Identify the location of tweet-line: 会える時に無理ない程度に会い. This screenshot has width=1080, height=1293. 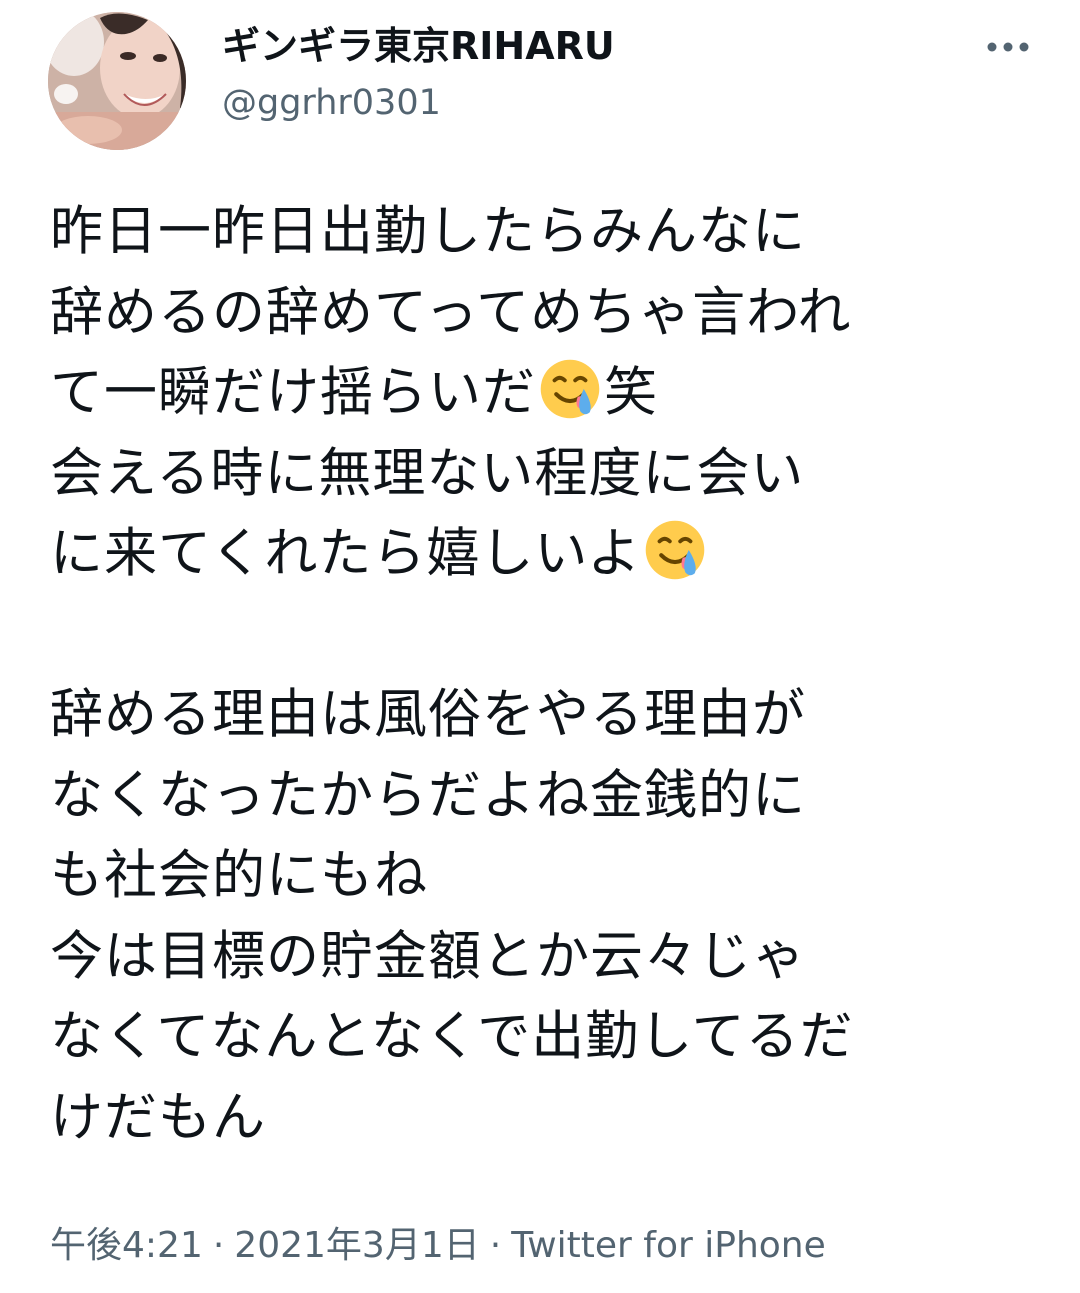
(550, 474).